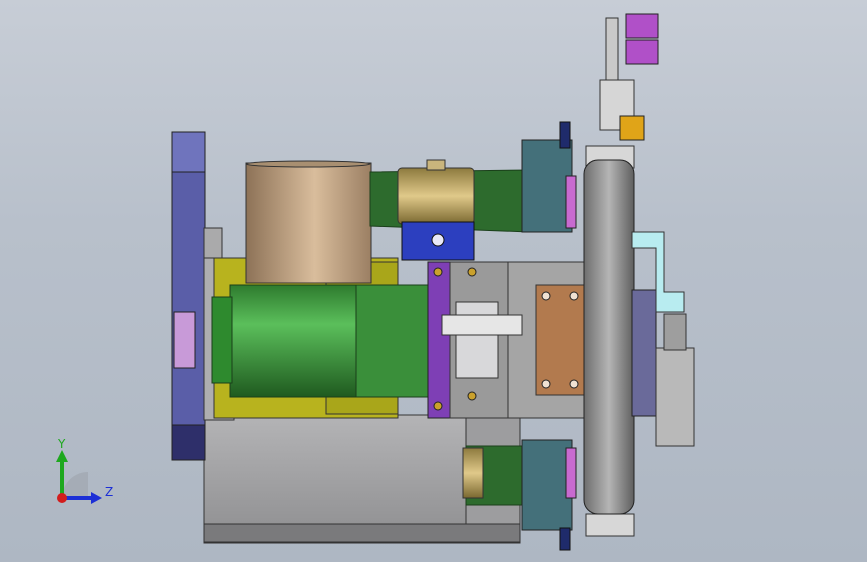  Describe the element at coordinates (477, 340) in the screenshot. I see `coupling-rings` at that location.